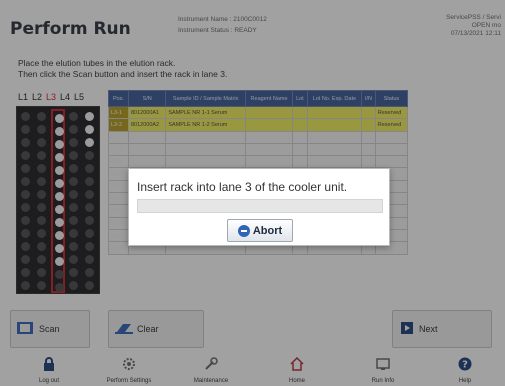  I want to click on abort-label: Abort, so click(267, 230).